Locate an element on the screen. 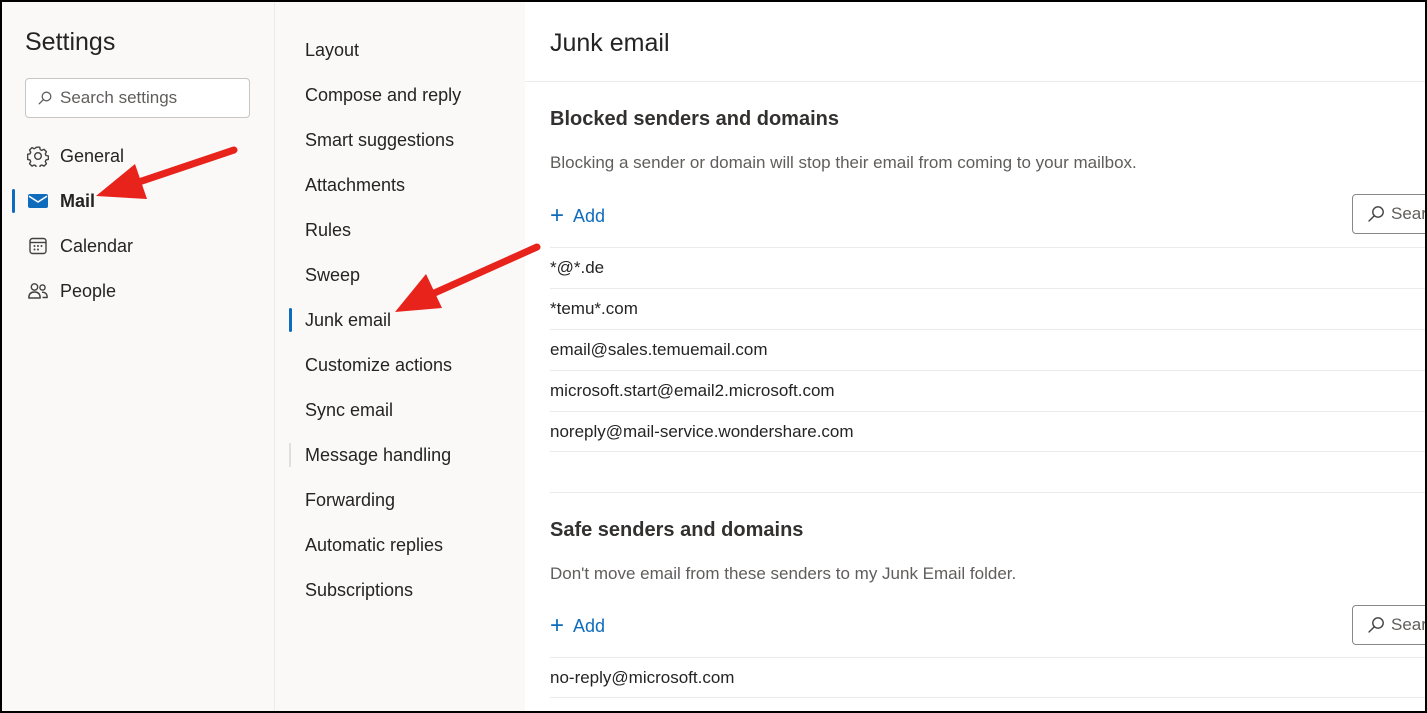 This screenshot has width=1427, height=713. mail-item-label: Compose and reply is located at coordinates (383, 94).